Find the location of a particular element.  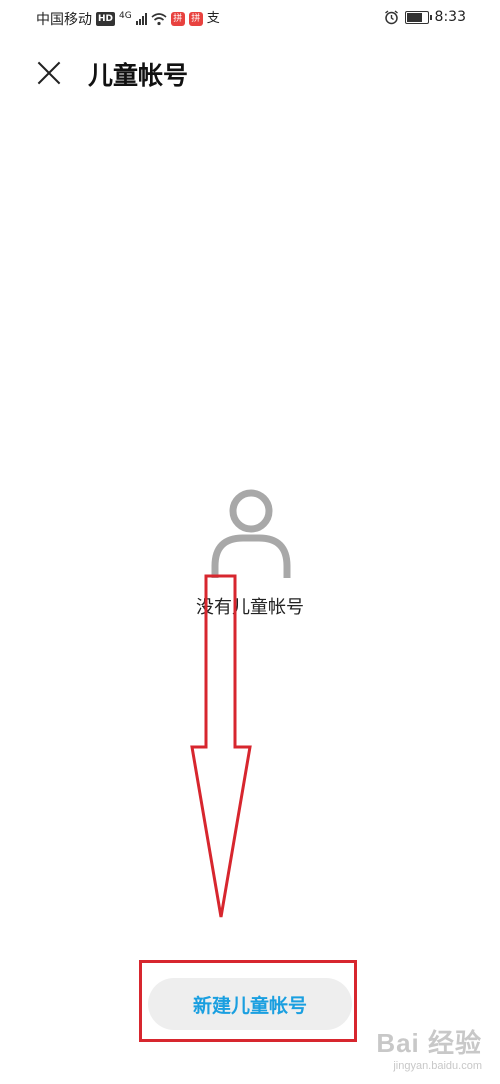

status-bar: 中国移动 HD 4G 拼 拼 支 8:33 is located at coordinates (250, 17).